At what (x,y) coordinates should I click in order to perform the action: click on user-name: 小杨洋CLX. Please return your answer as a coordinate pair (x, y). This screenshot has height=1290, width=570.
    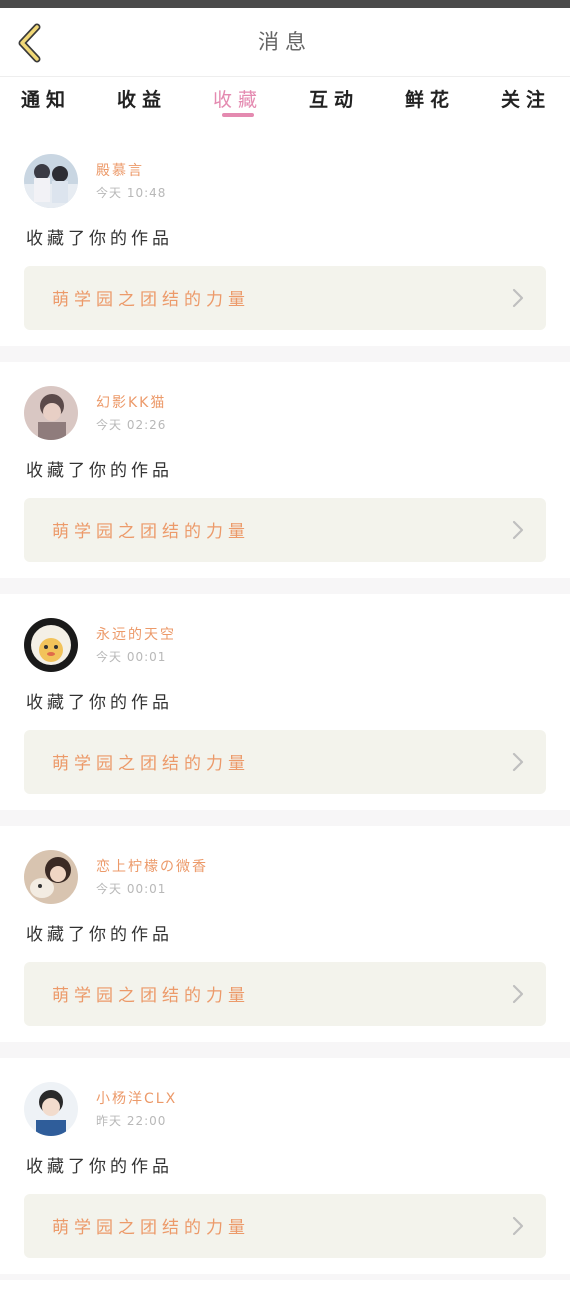
    Looking at the image, I should click on (136, 1098).